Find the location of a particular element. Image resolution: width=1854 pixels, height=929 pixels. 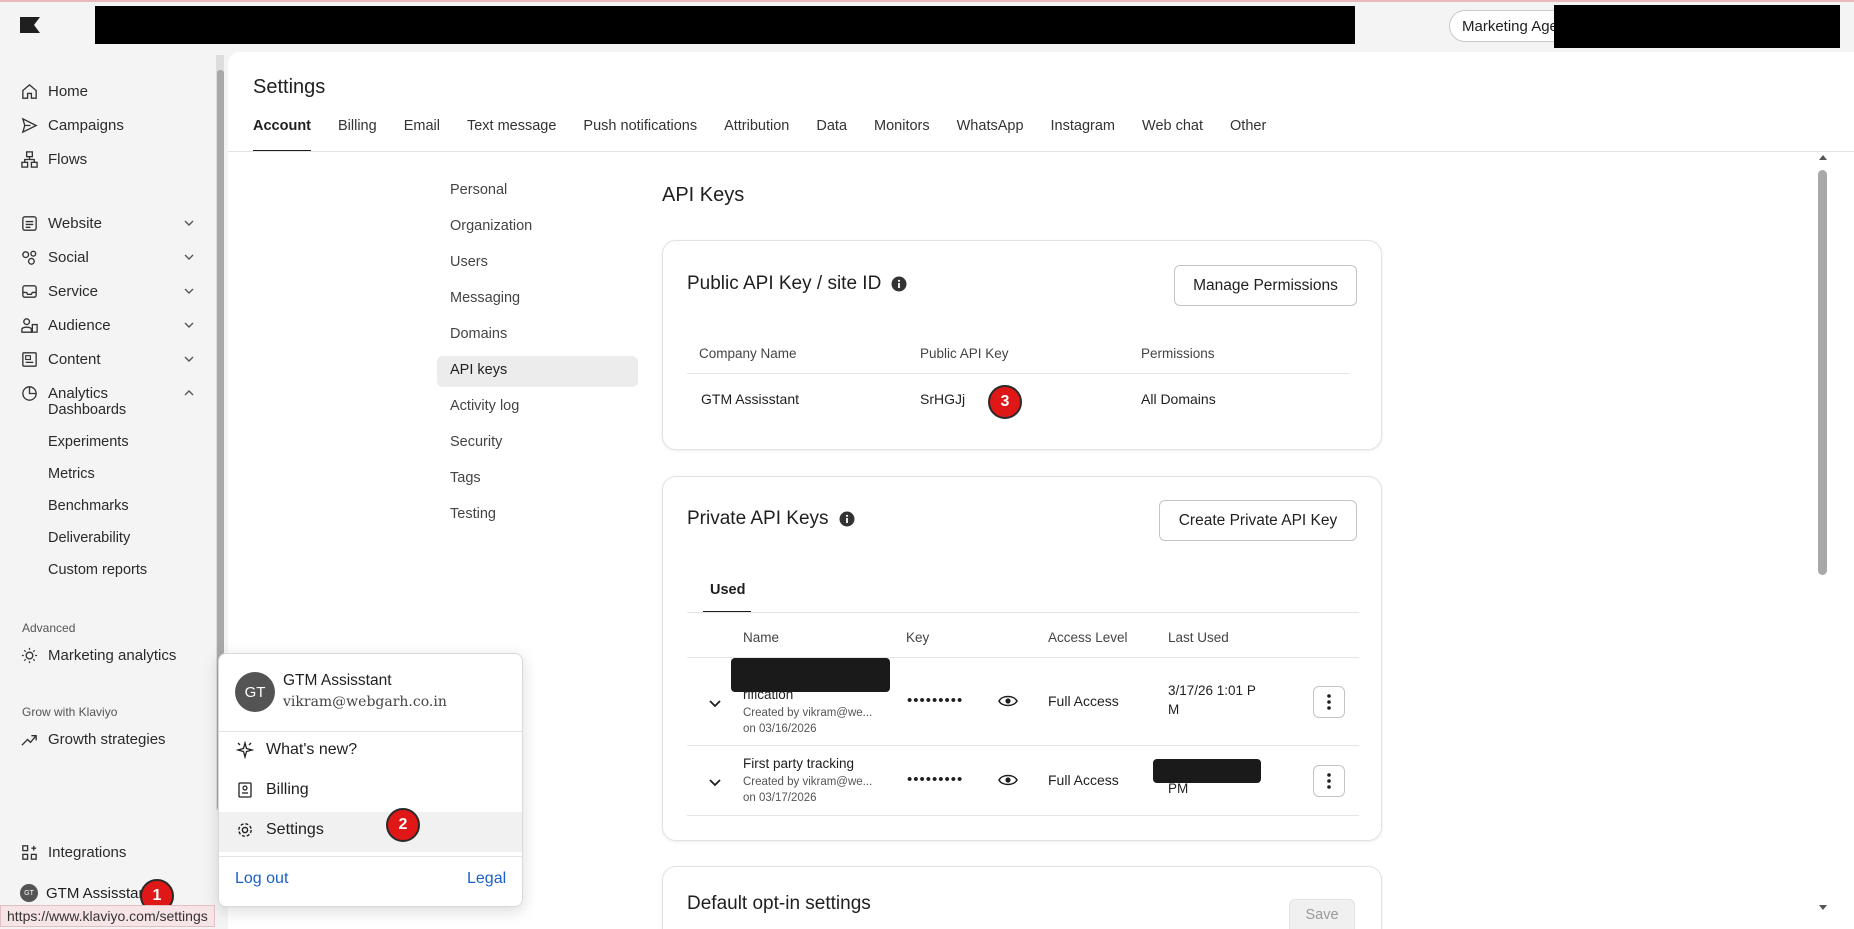

tab-billing: Billing is located at coordinates (357, 135).